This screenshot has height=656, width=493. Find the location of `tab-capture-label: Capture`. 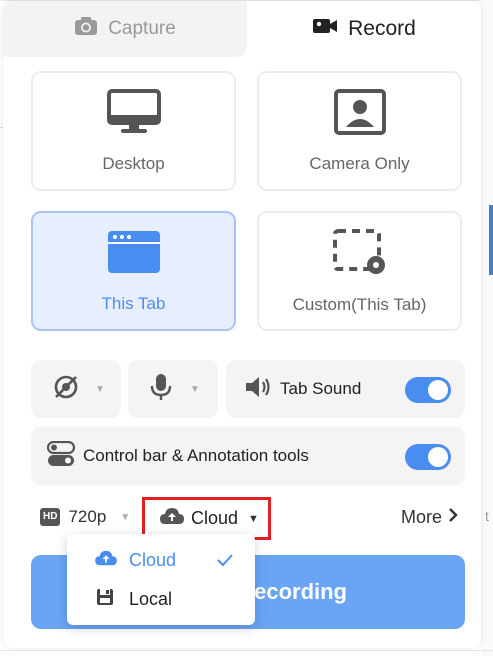

tab-capture-label: Capture is located at coordinates (142, 28).